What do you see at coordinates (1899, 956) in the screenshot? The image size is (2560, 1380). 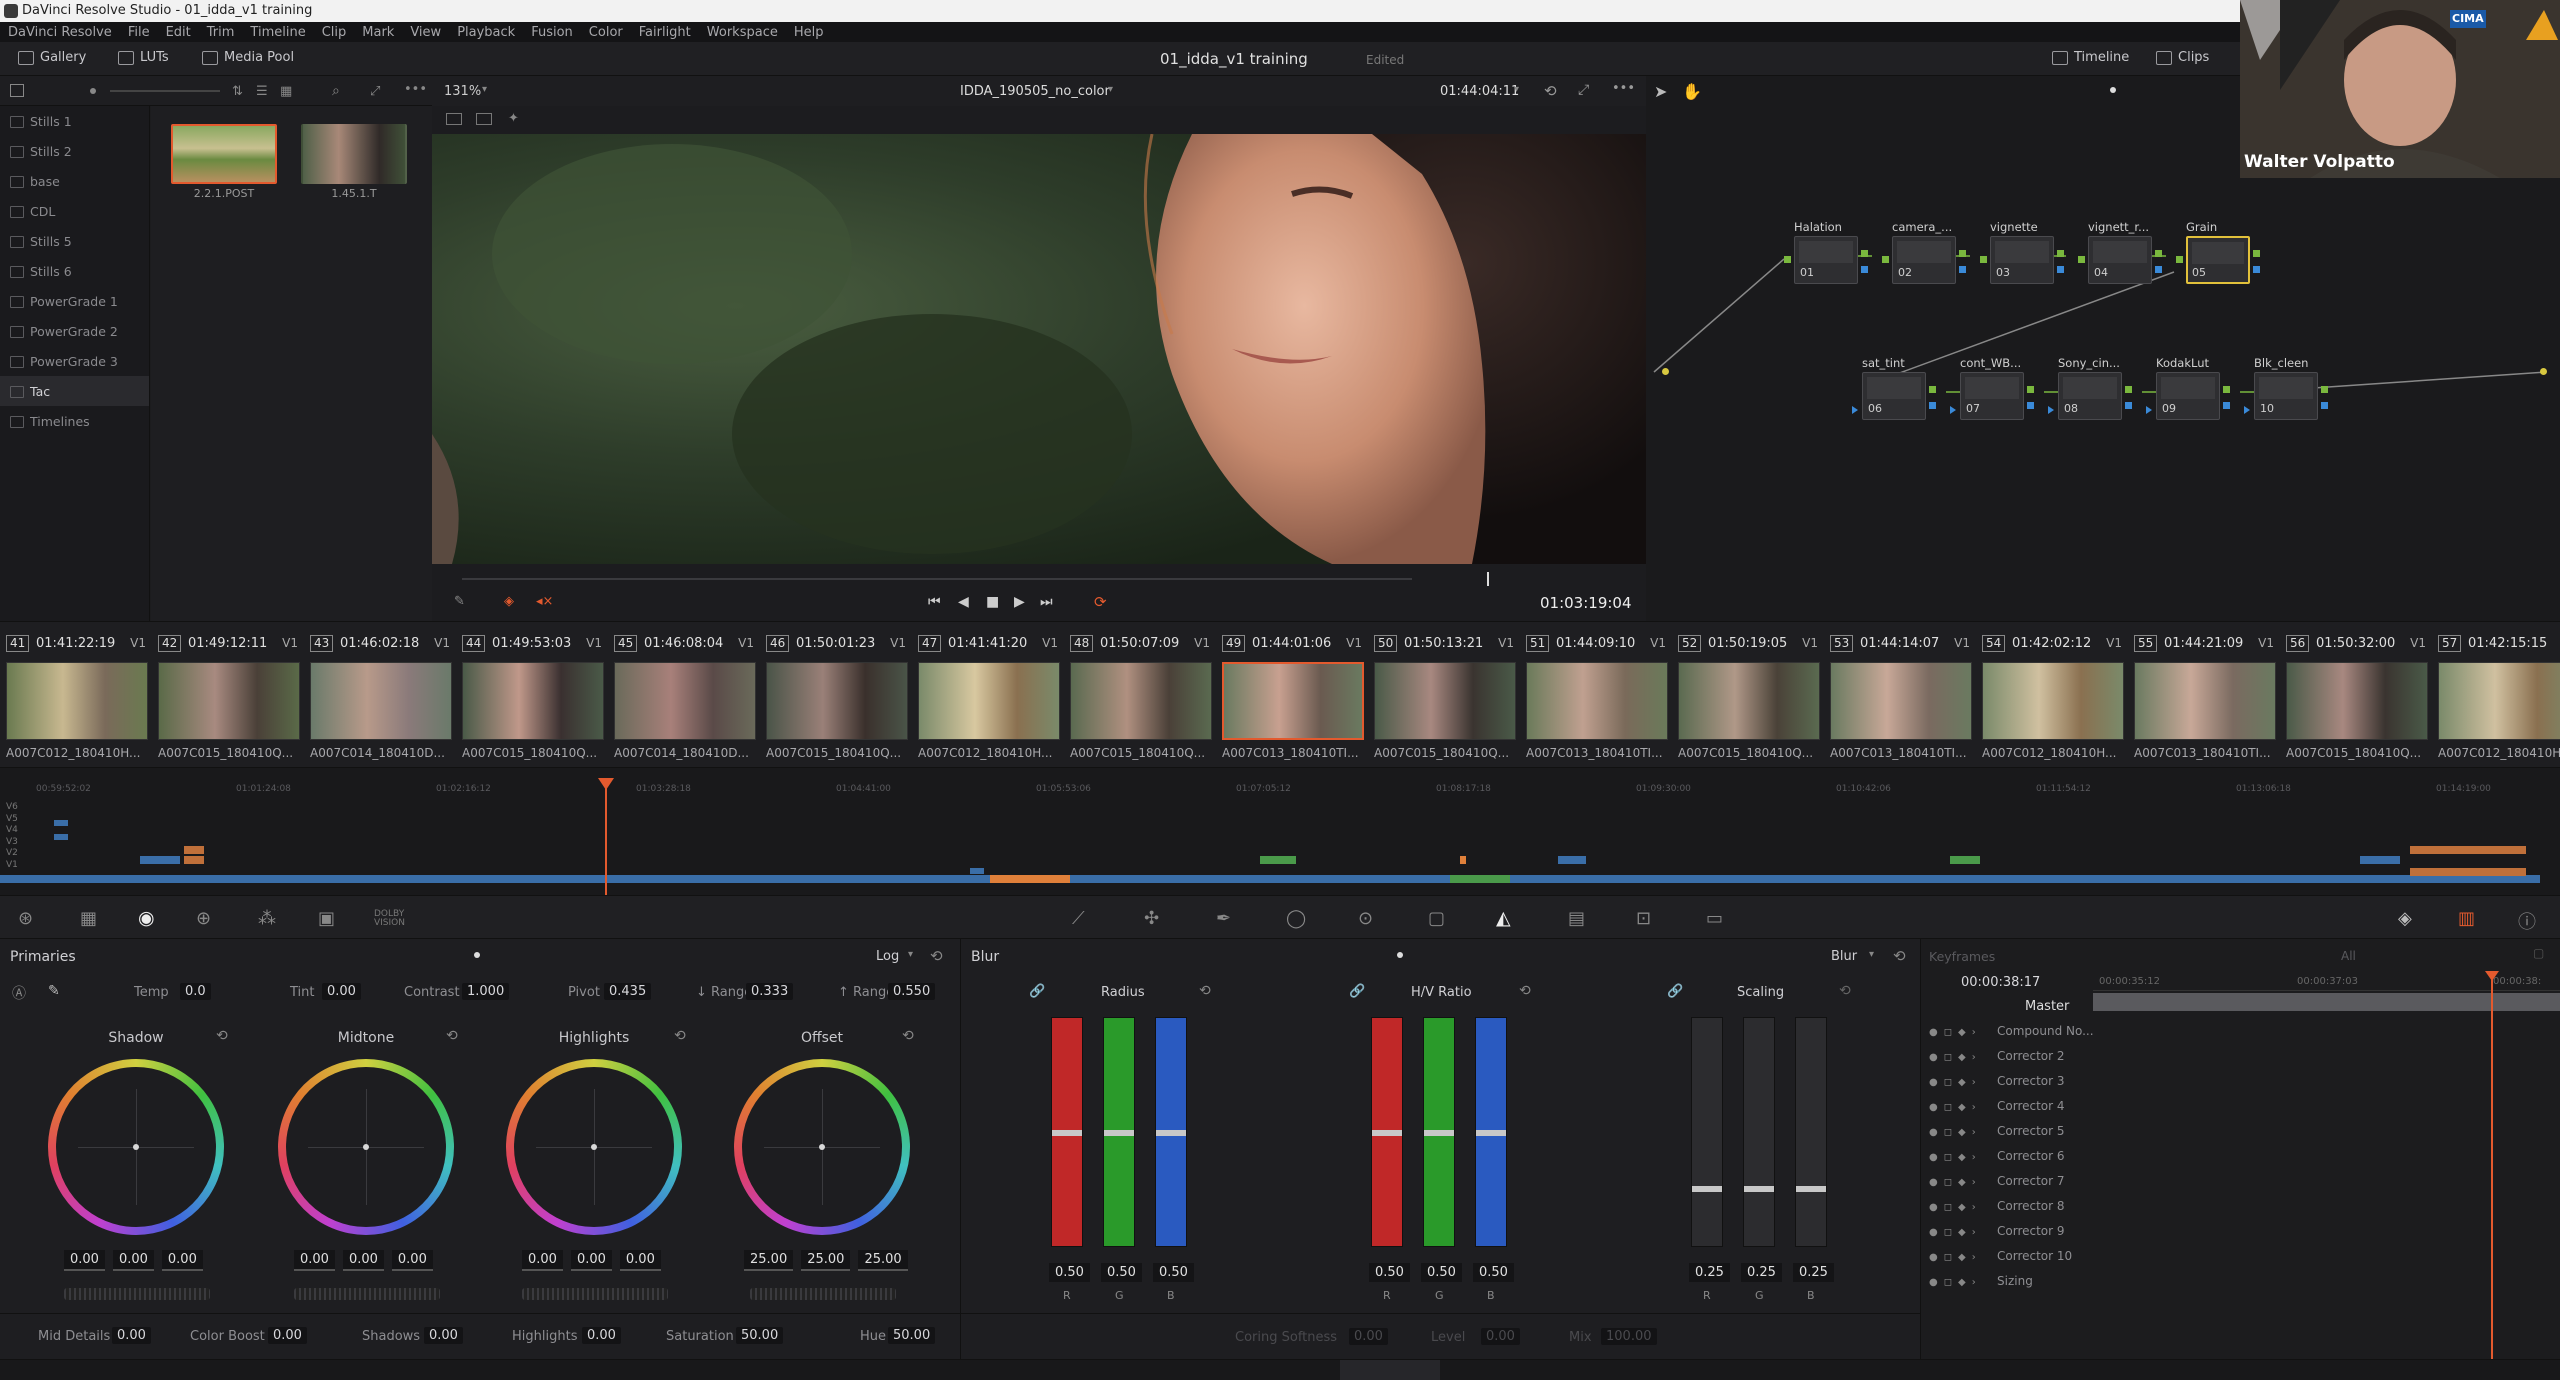 I see `blur-reset-all-icon: ⟲` at bounding box center [1899, 956].